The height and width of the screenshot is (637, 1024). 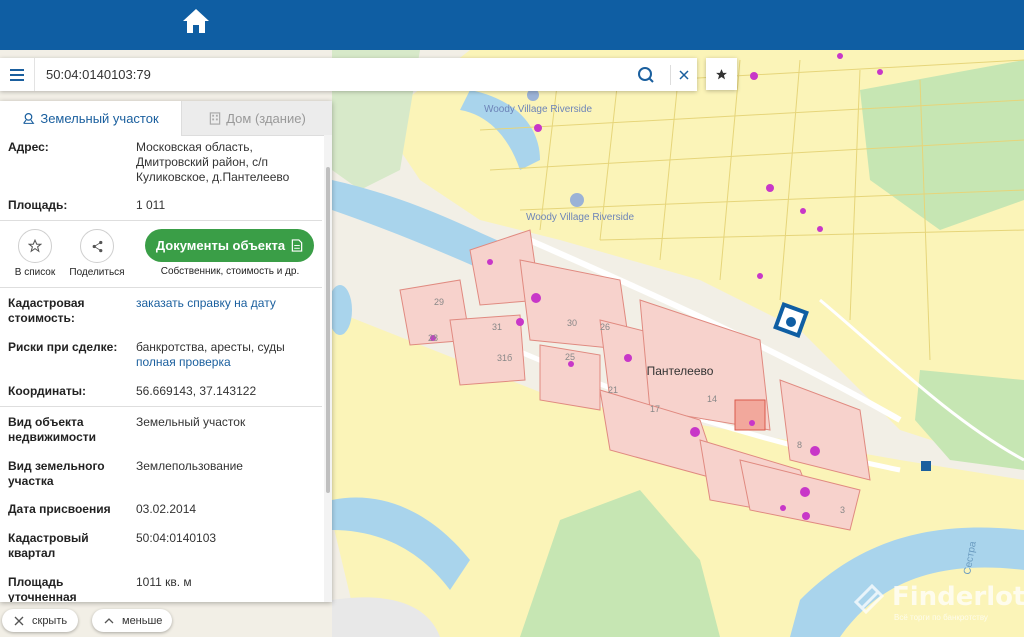 I want to click on documents-button-label: Документы объекта, so click(x=220, y=245).